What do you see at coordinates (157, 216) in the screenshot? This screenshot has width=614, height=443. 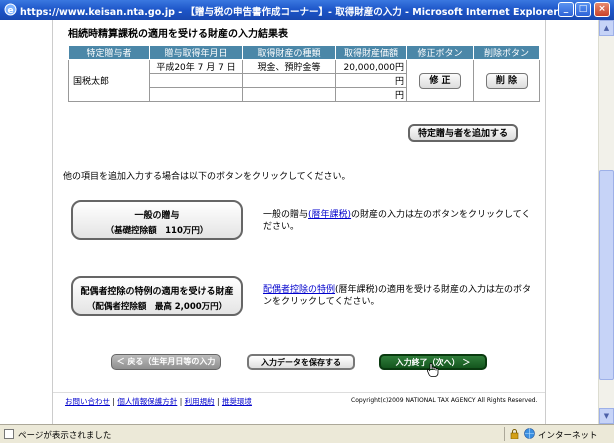 I see `general-gift-label: 一般の贈与` at bounding box center [157, 216].